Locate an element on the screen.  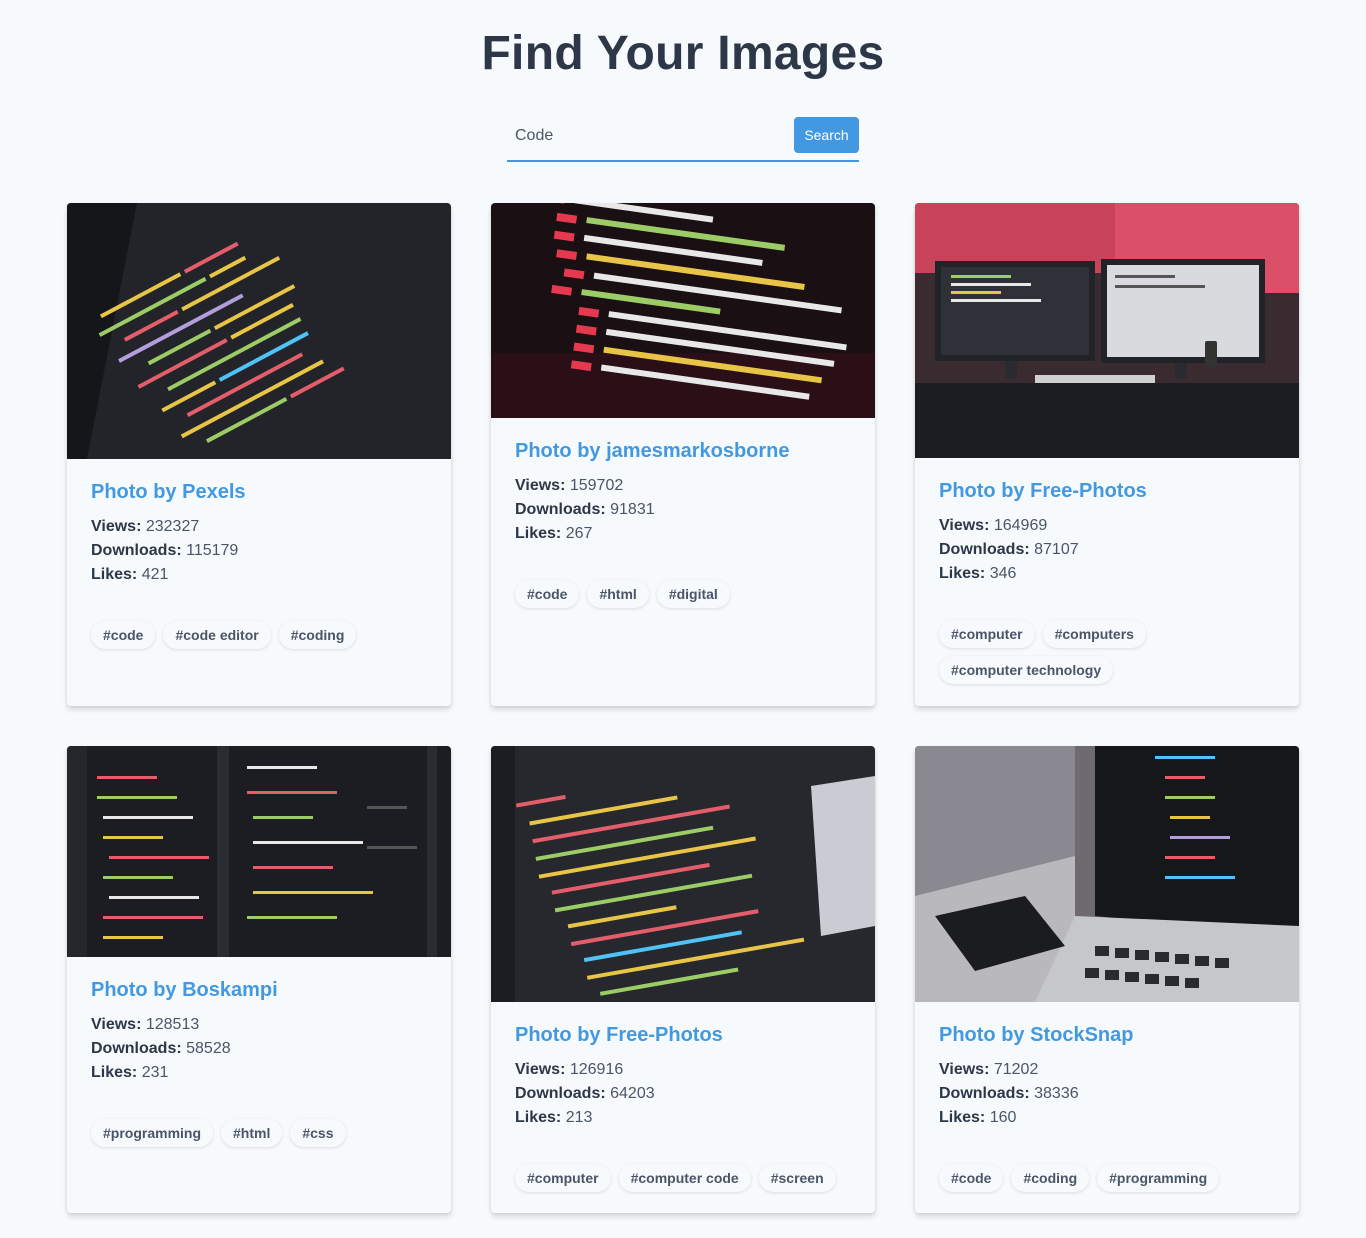
likes-value: 160 is located at coordinates (1003, 1117).